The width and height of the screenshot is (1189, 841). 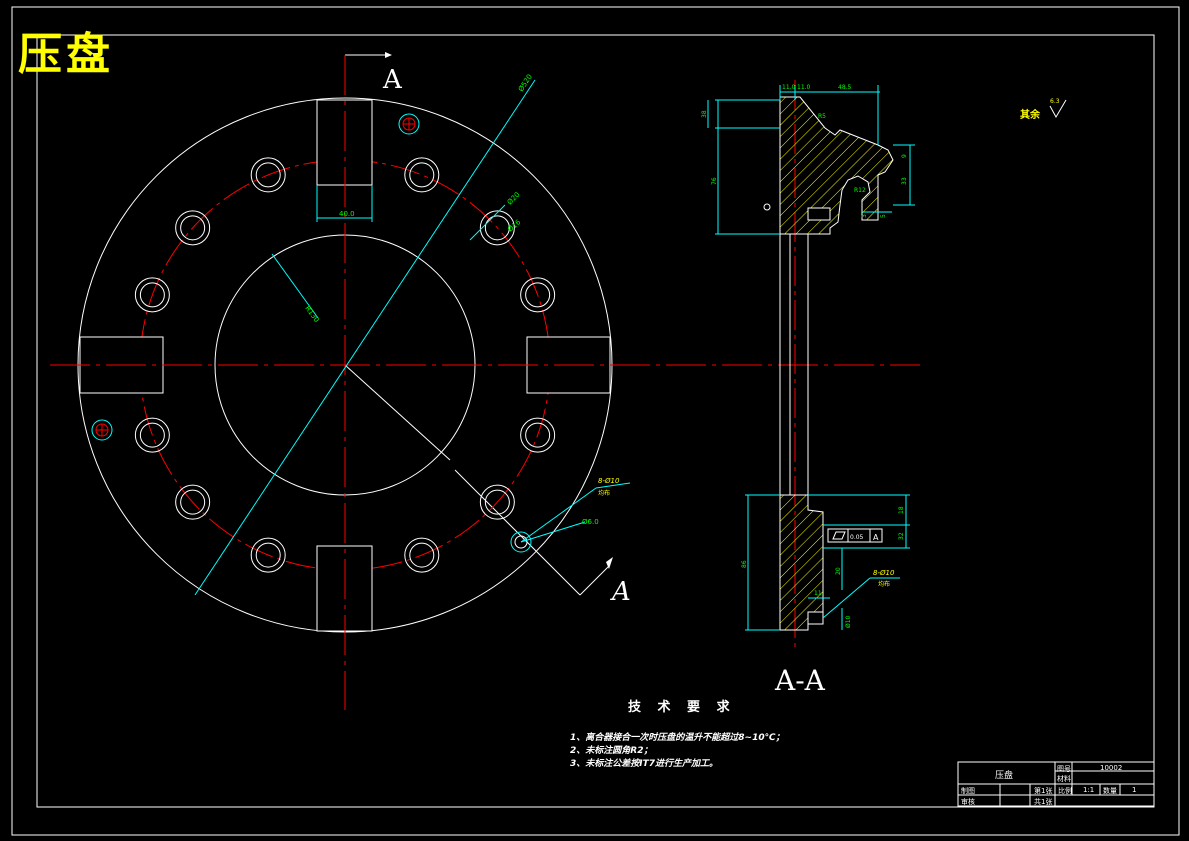 I want to click on tb-total-label: 共1张, so click(x=1043, y=802).